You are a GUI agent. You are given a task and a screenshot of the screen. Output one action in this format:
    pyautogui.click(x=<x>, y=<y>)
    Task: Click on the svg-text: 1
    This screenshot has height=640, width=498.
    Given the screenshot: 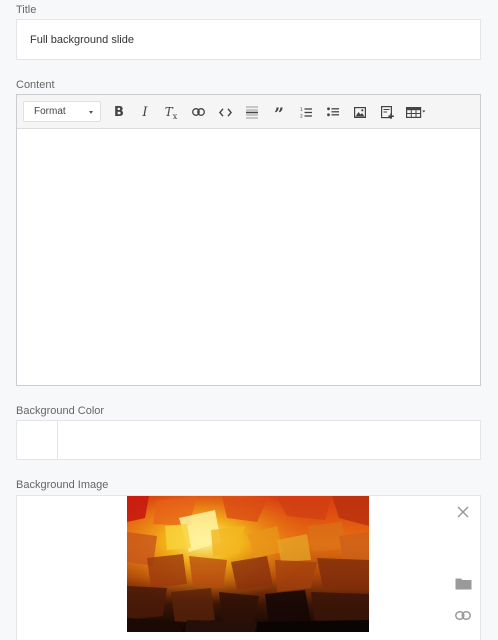 What is the action you would take?
    pyautogui.click(x=301, y=110)
    